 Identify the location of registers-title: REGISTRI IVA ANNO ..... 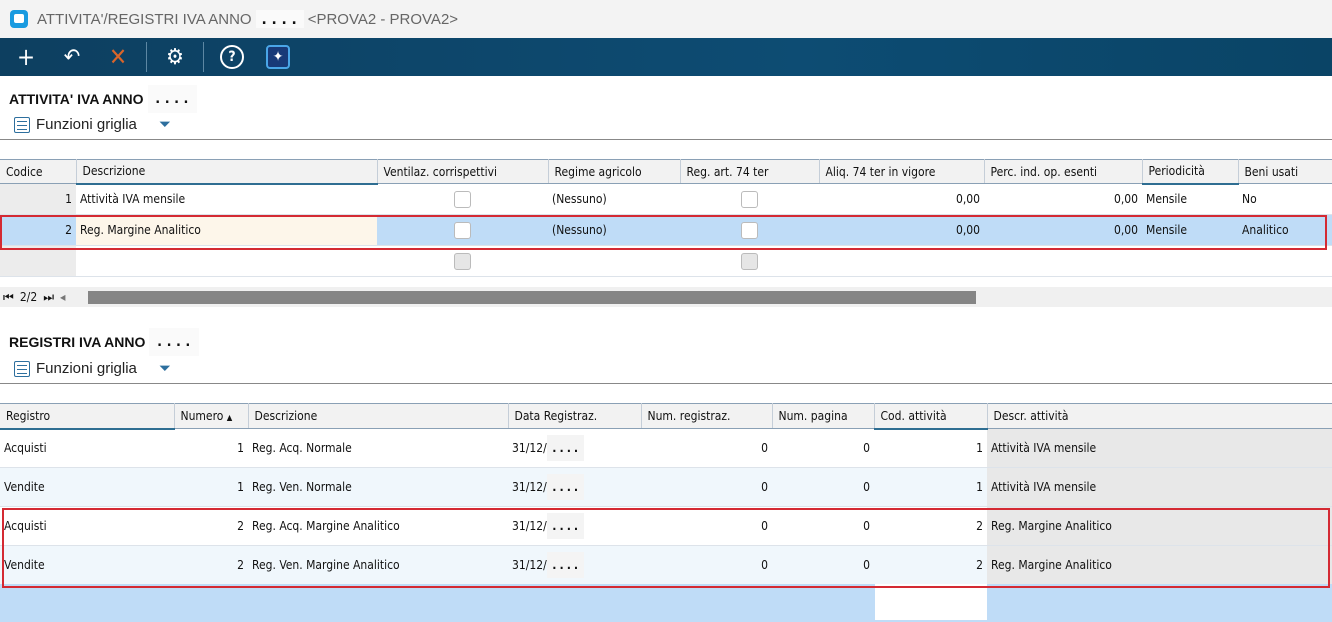
(106, 342).